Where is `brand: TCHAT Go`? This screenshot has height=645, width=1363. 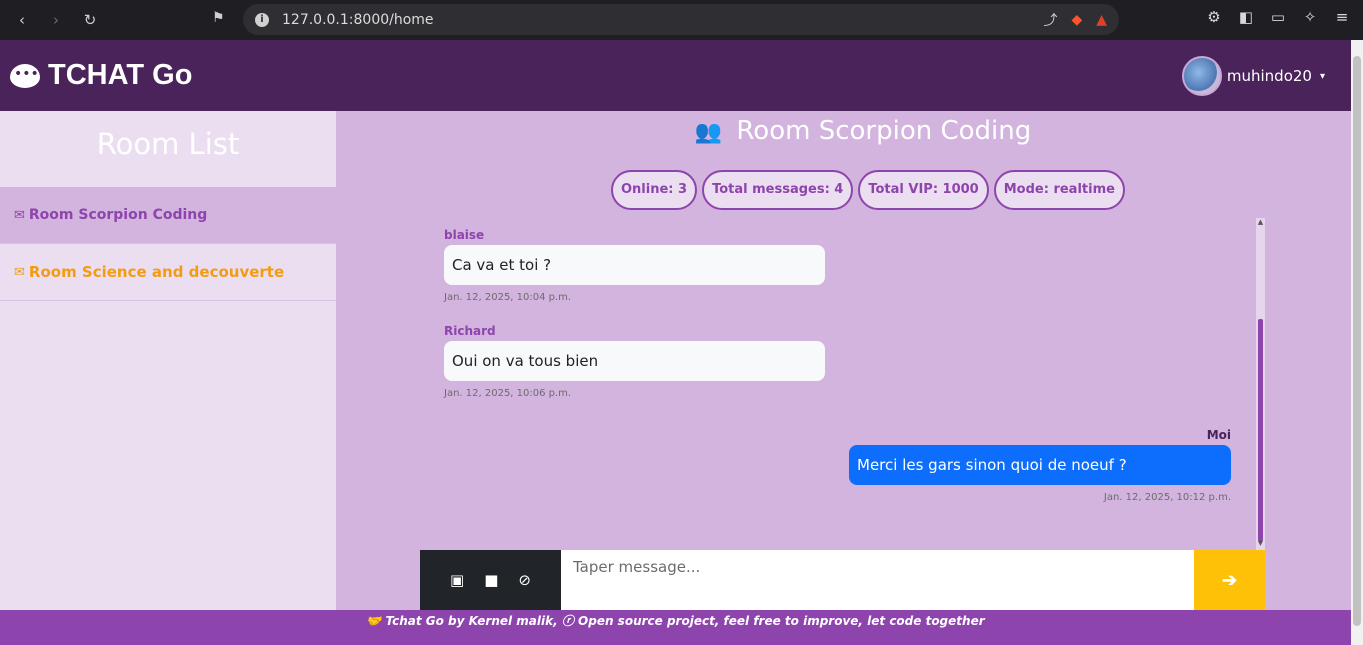 brand: TCHAT Go is located at coordinates (101, 75).